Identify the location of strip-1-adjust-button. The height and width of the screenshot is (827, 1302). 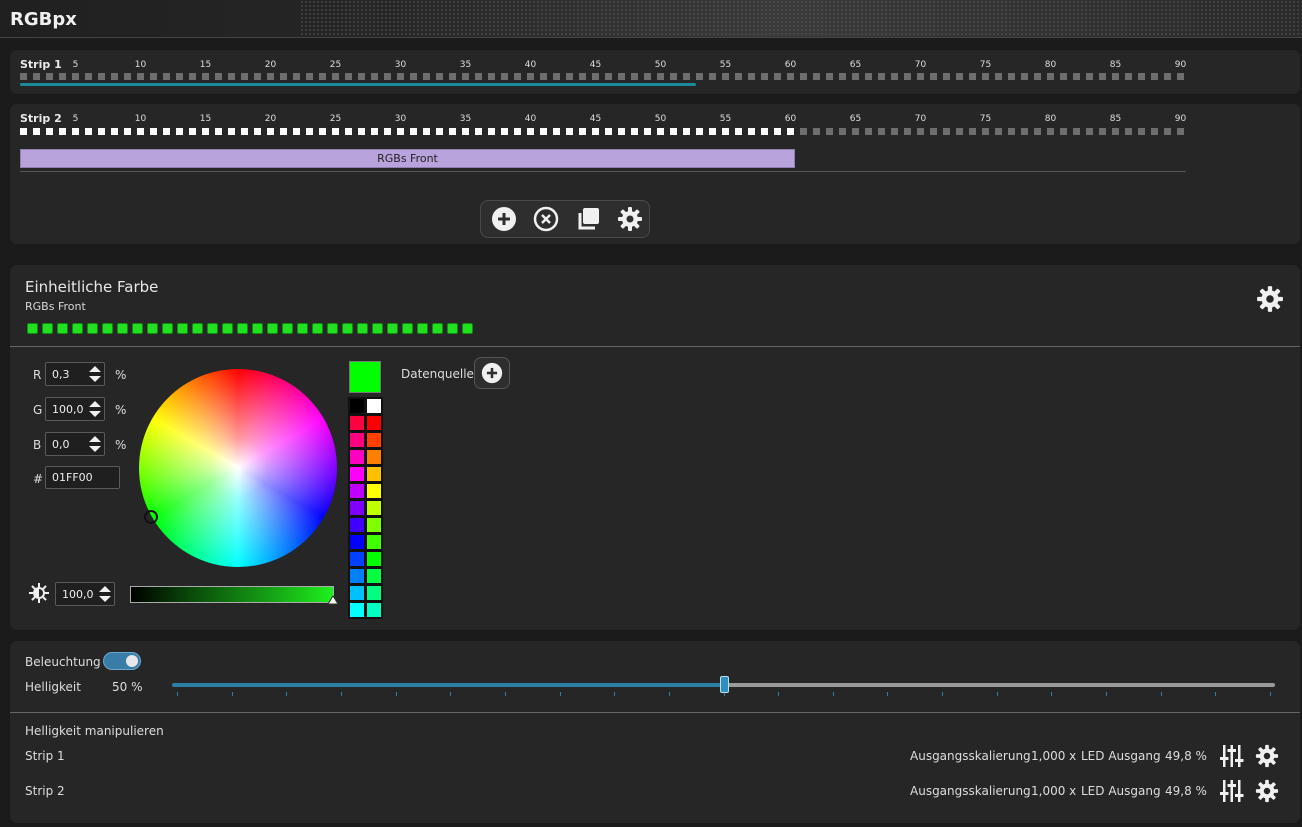
(1232, 756).